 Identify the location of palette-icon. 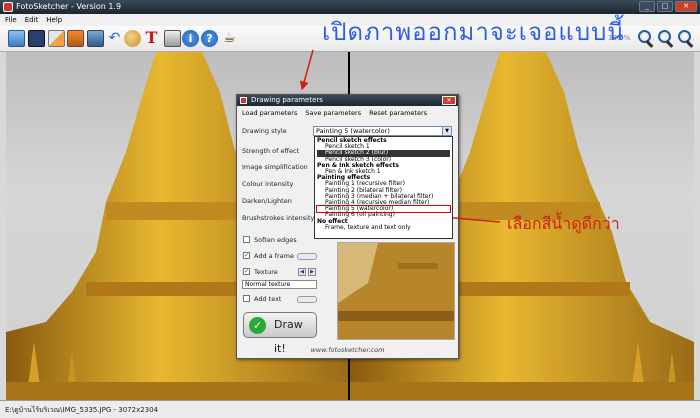
(132, 38).